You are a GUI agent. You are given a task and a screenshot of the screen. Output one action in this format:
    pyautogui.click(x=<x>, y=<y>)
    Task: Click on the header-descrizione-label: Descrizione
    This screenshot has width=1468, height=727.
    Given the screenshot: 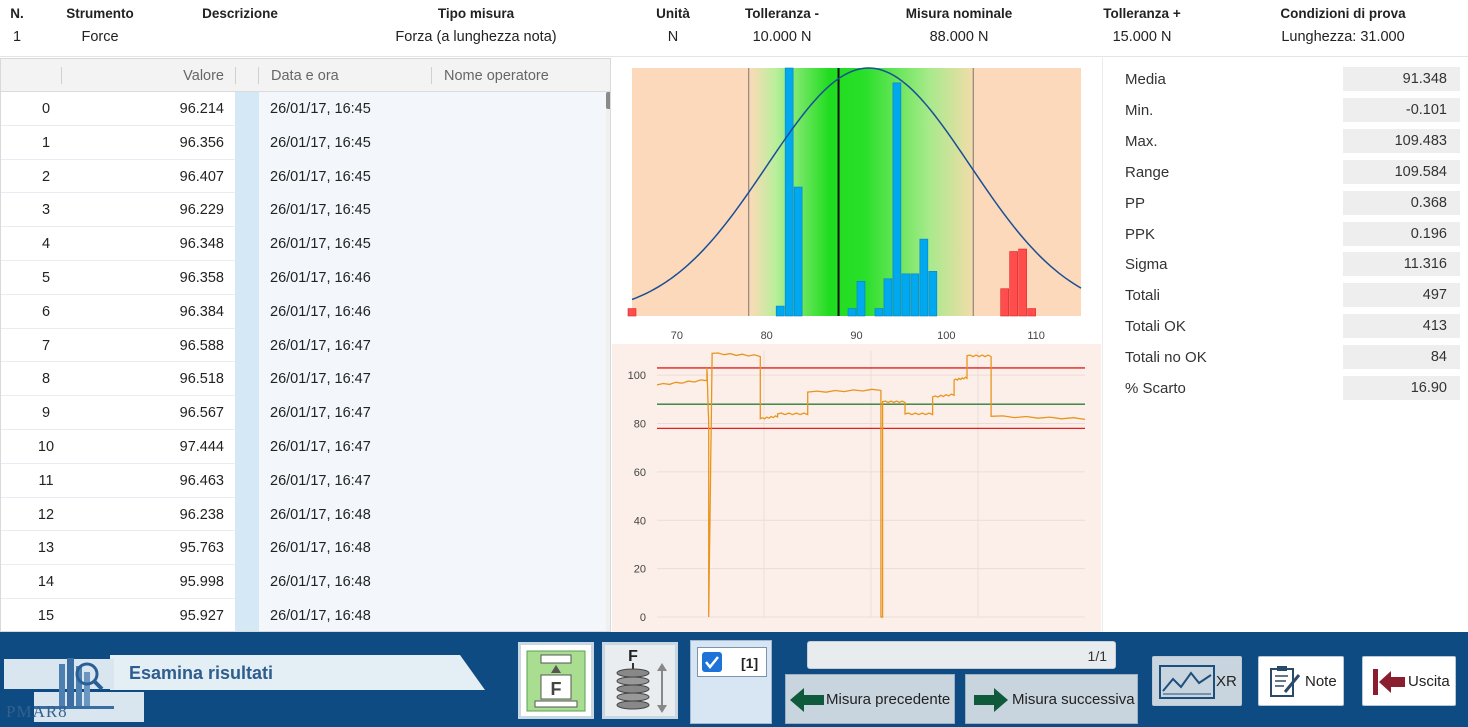 What is the action you would take?
    pyautogui.click(x=240, y=13)
    